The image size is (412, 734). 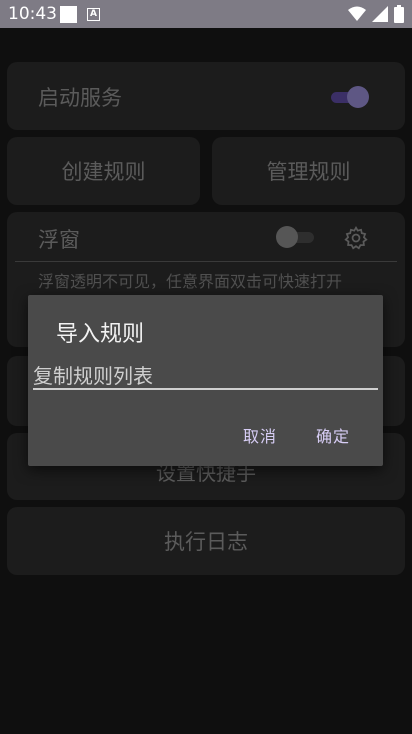 What do you see at coordinates (32, 14) in the screenshot?
I see `status-time: 10:43` at bounding box center [32, 14].